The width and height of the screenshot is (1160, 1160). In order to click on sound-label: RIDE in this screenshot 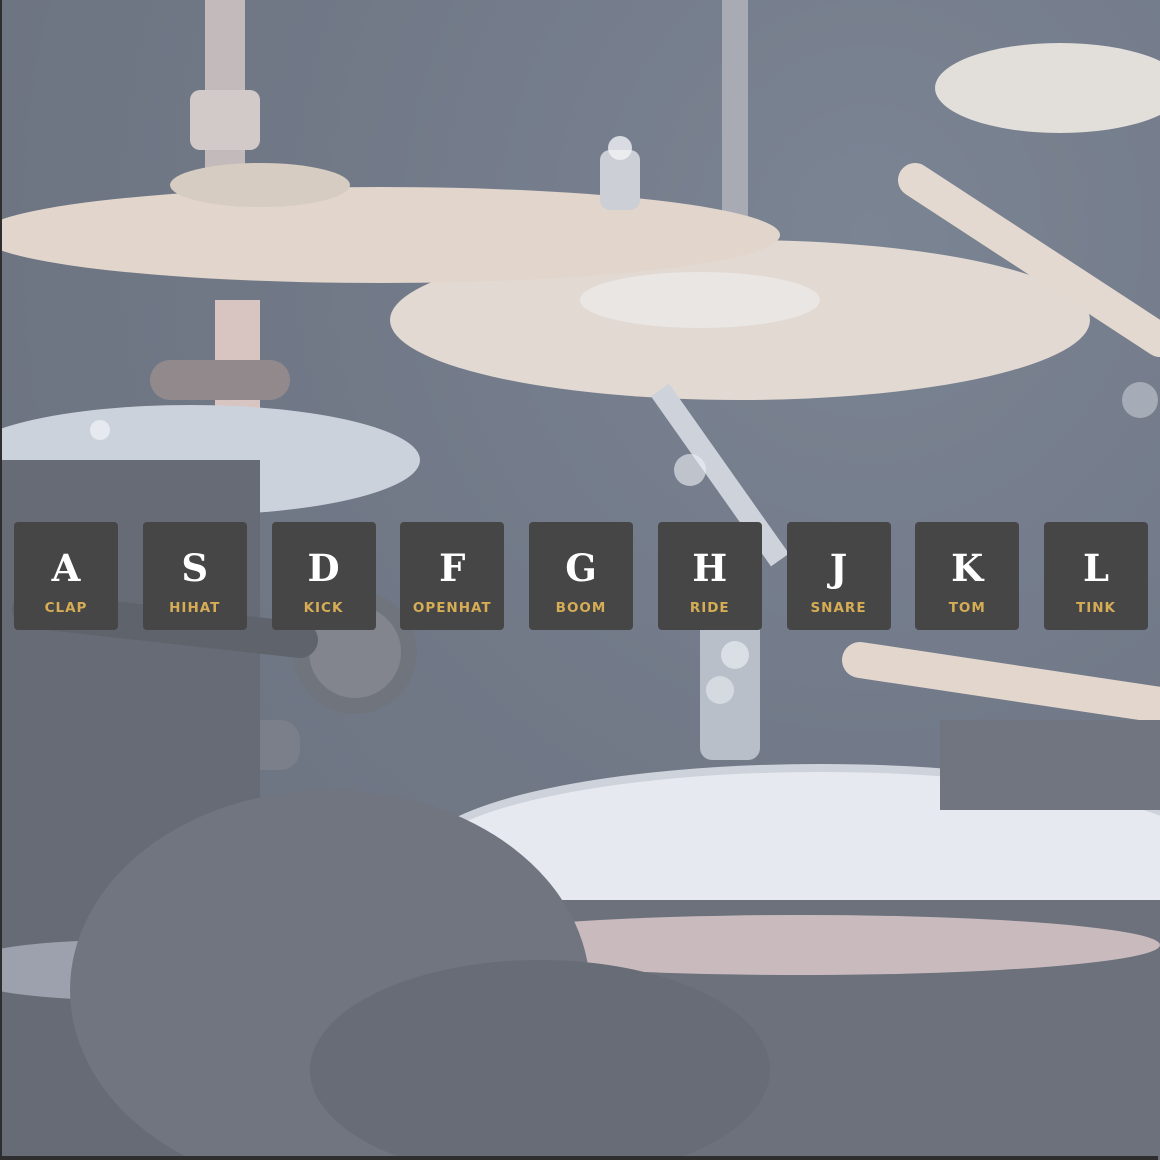, I will do `click(709, 608)`.